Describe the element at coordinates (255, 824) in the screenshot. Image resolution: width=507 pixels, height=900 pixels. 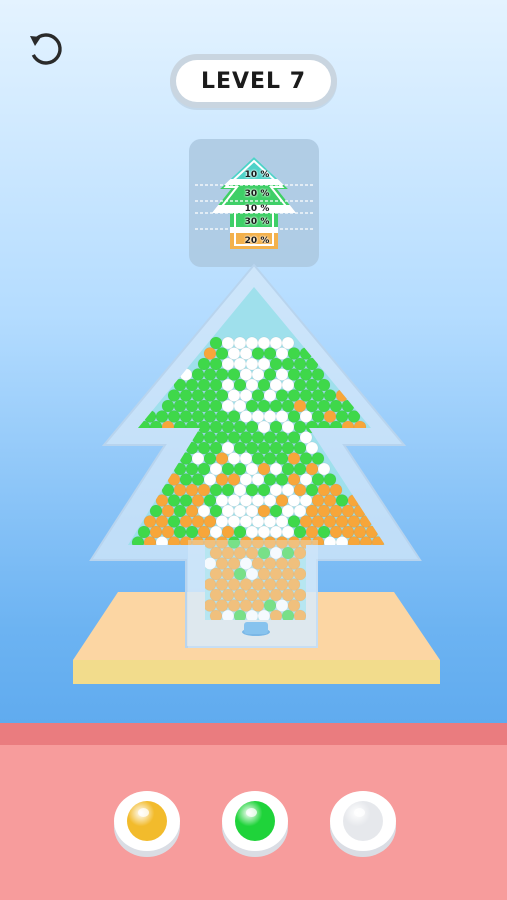
I see `green-ball-button` at that location.